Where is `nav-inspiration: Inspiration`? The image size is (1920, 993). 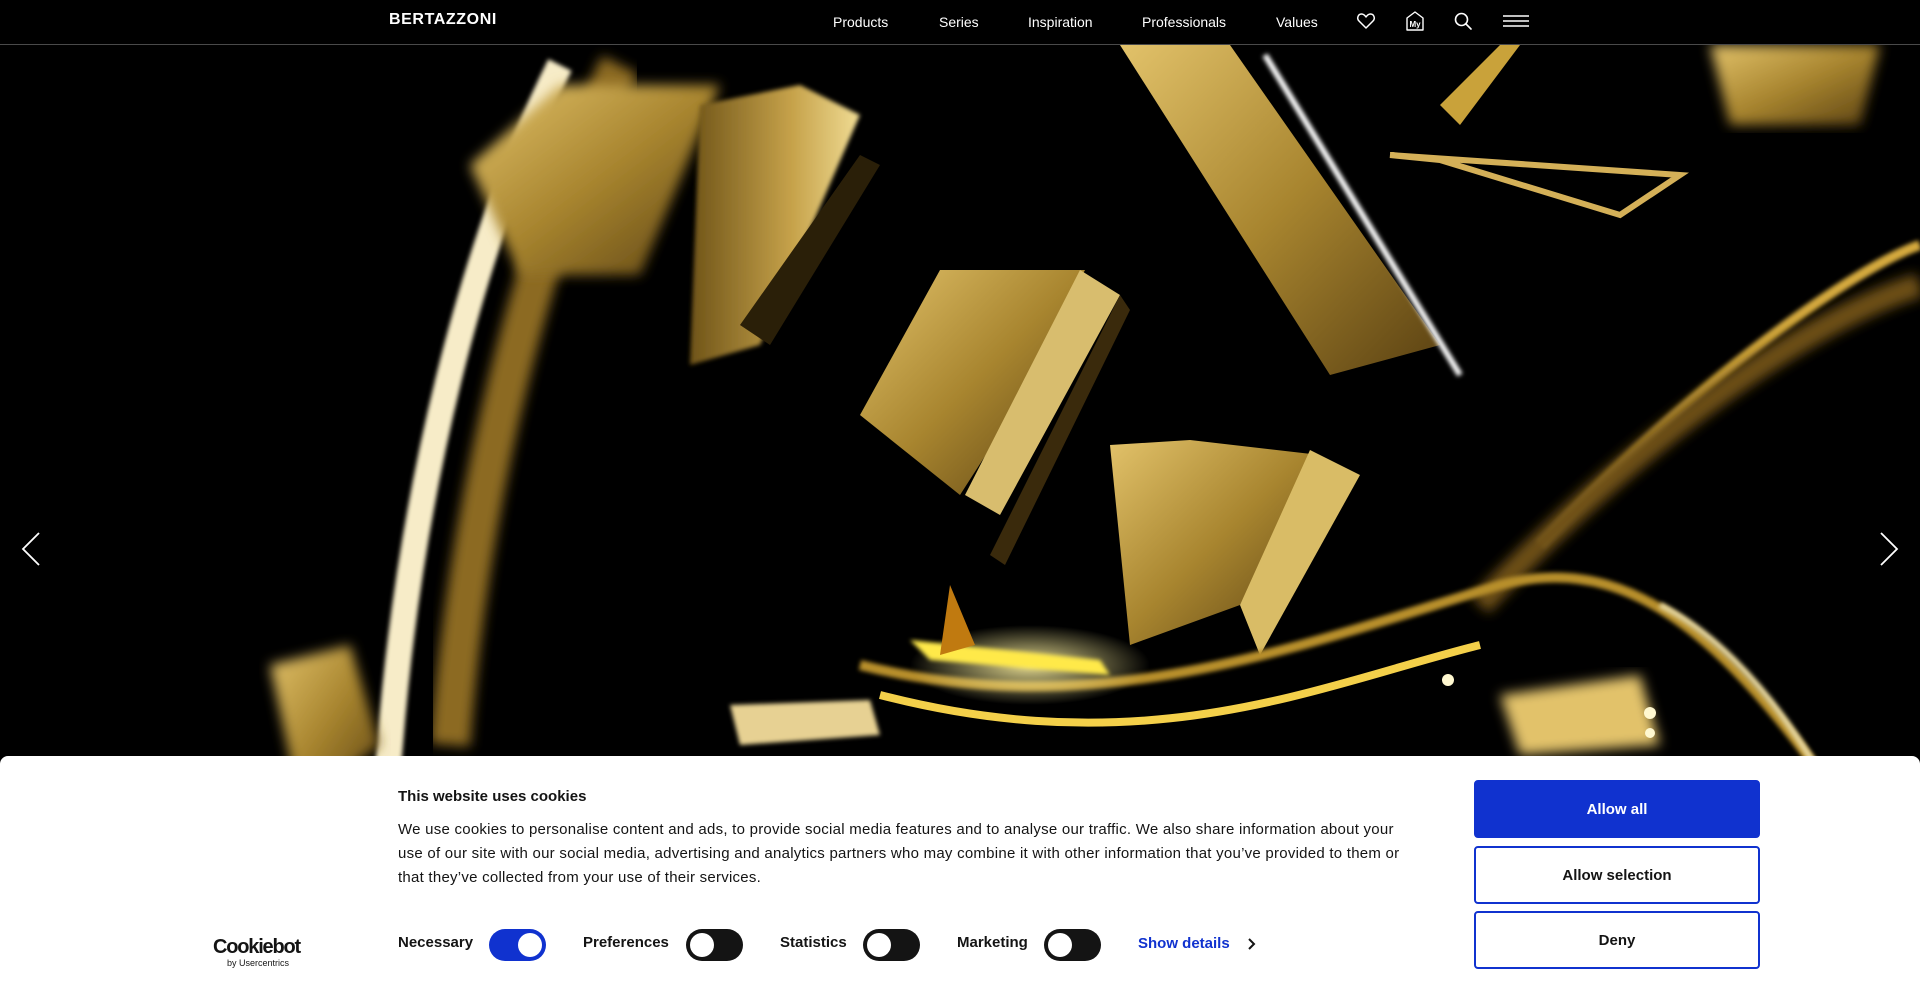
nav-inspiration: Inspiration is located at coordinates (1060, 22).